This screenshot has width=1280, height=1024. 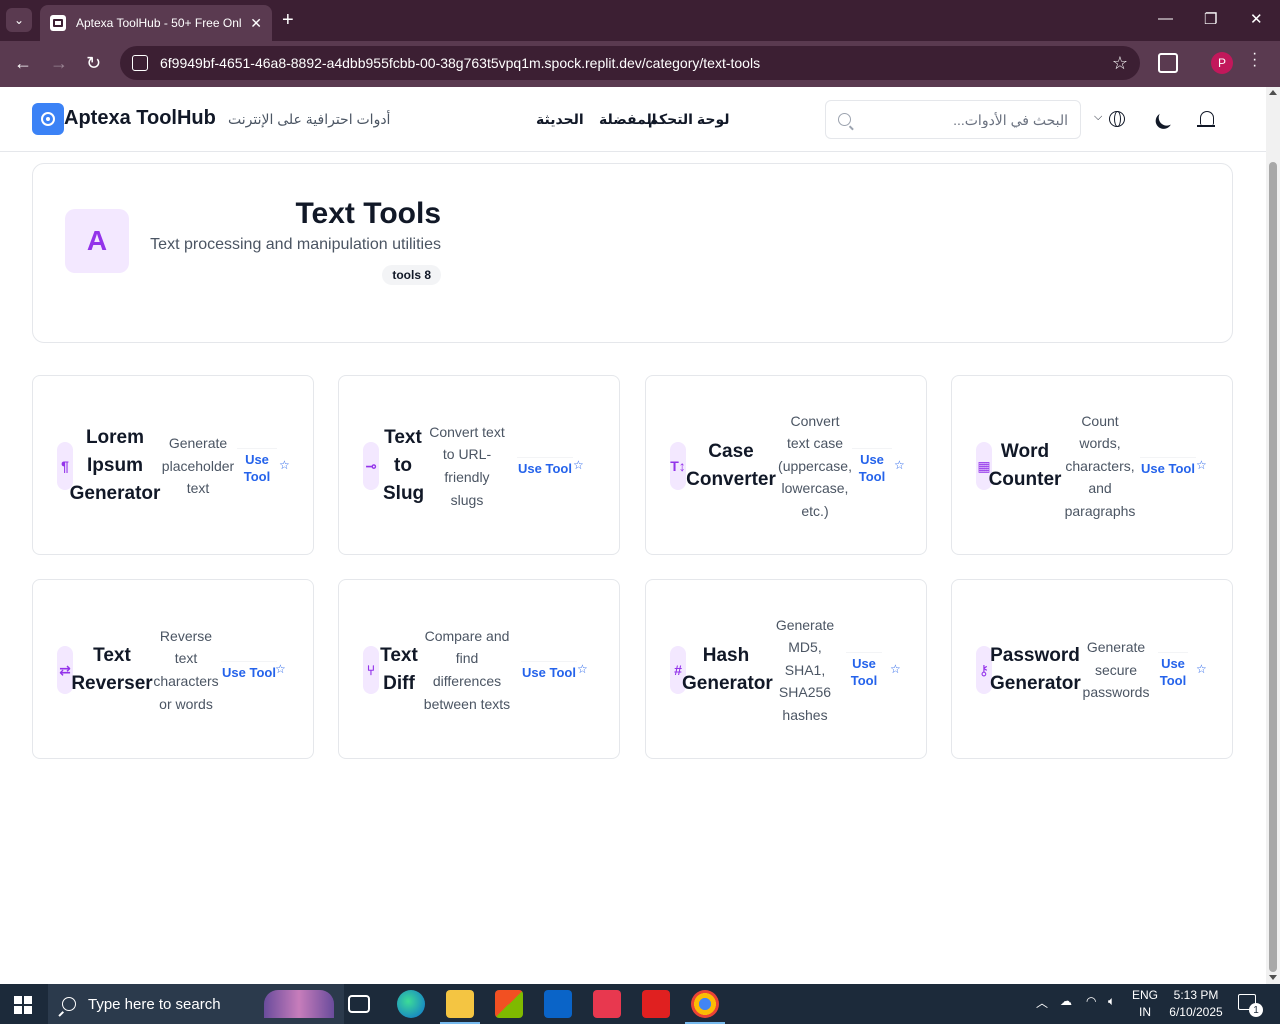 I want to click on wifi-icon: ◠, so click(x=1091, y=1001).